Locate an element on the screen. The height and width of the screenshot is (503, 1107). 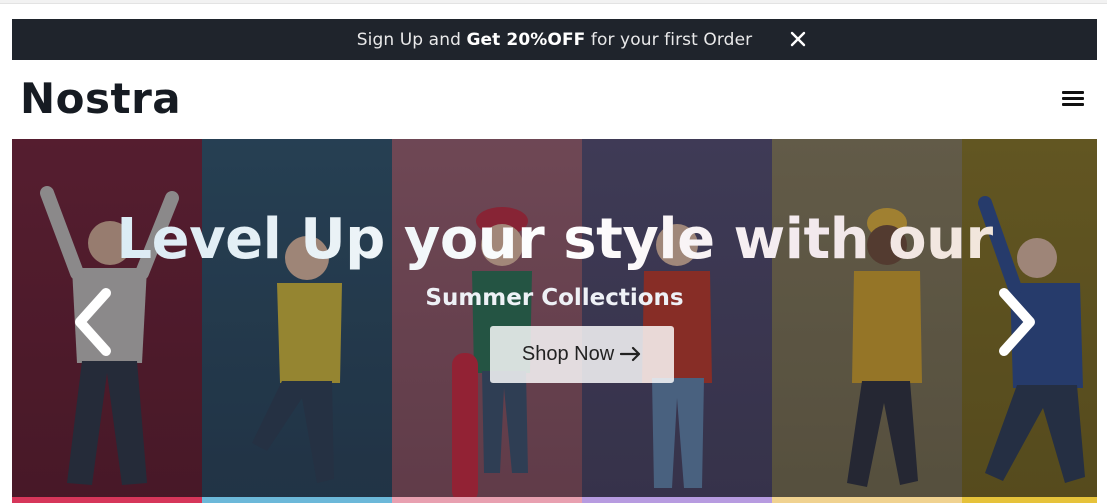
browser-top-rule is located at coordinates (553, 2).